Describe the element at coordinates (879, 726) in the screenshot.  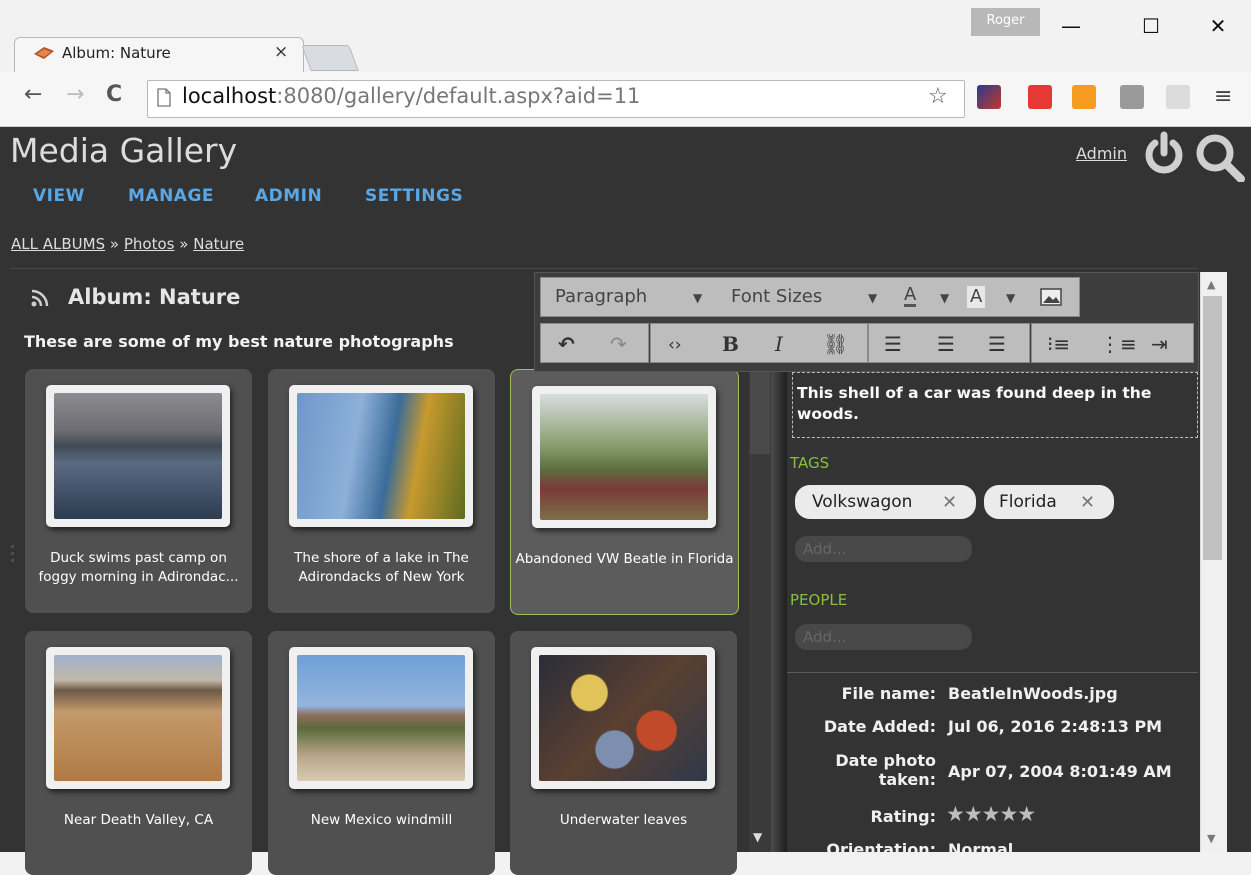
I see `date-added-label: Date Added:` at that location.